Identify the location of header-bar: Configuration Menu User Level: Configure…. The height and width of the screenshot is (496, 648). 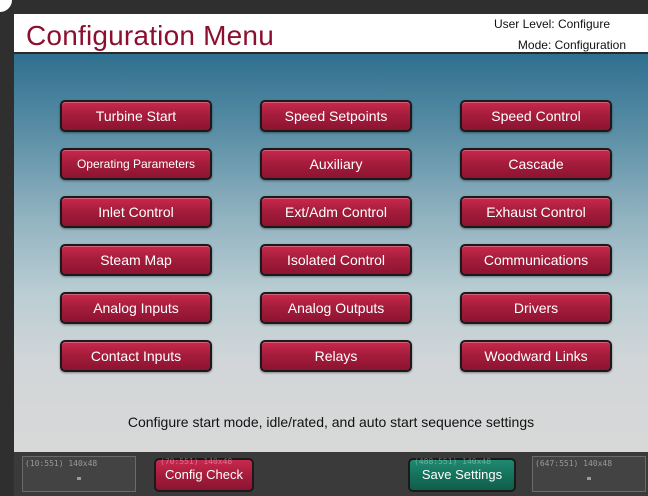
(331, 34).